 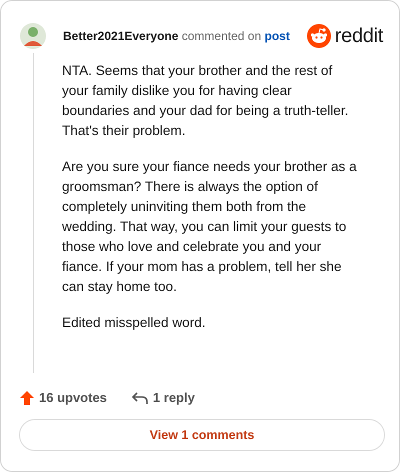 What do you see at coordinates (358, 36) in the screenshot?
I see `brand-name: reddit` at bounding box center [358, 36].